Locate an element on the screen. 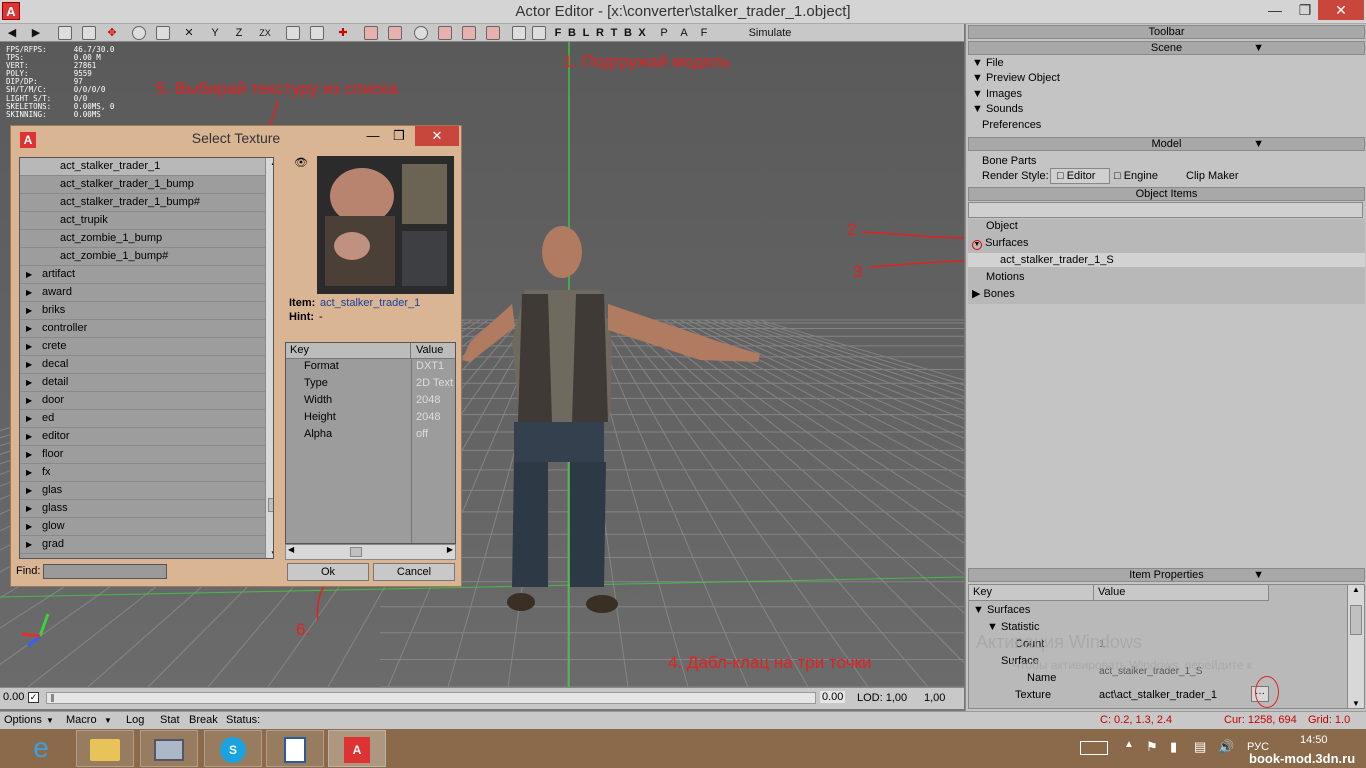 The width and height of the screenshot is (1366, 768). rotate-icon is located at coordinates (139, 33).